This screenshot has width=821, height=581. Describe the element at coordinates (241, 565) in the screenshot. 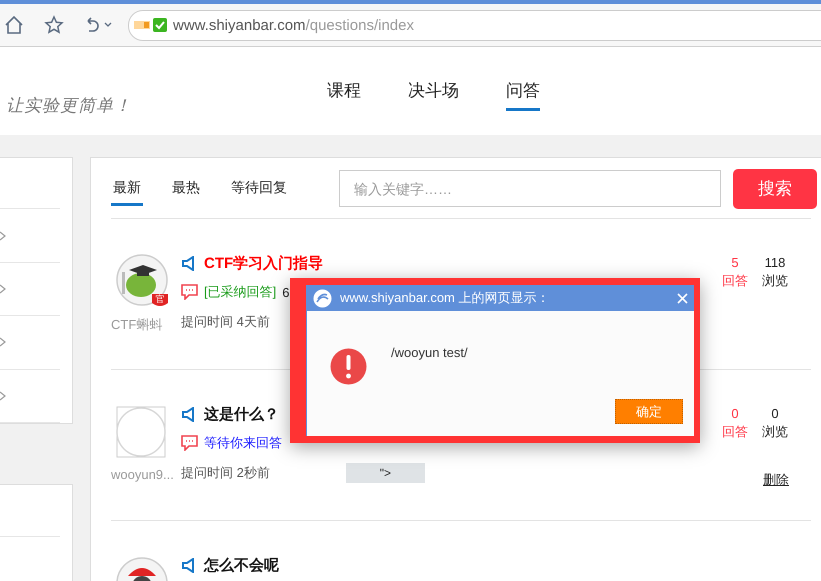

I see `question-title: 怎么不会呢` at that location.